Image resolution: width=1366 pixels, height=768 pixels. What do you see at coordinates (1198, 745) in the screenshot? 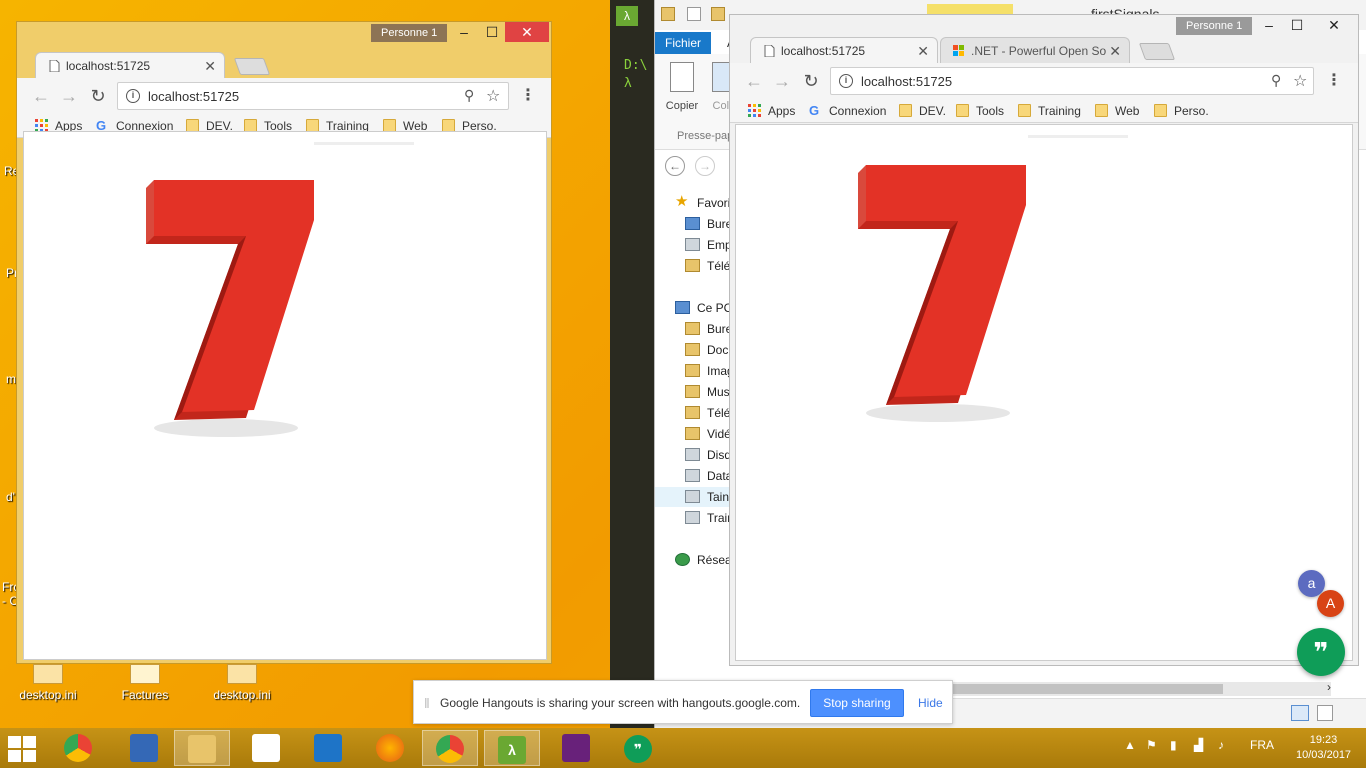
I see `network-signal-icon: ▟` at bounding box center [1198, 745].